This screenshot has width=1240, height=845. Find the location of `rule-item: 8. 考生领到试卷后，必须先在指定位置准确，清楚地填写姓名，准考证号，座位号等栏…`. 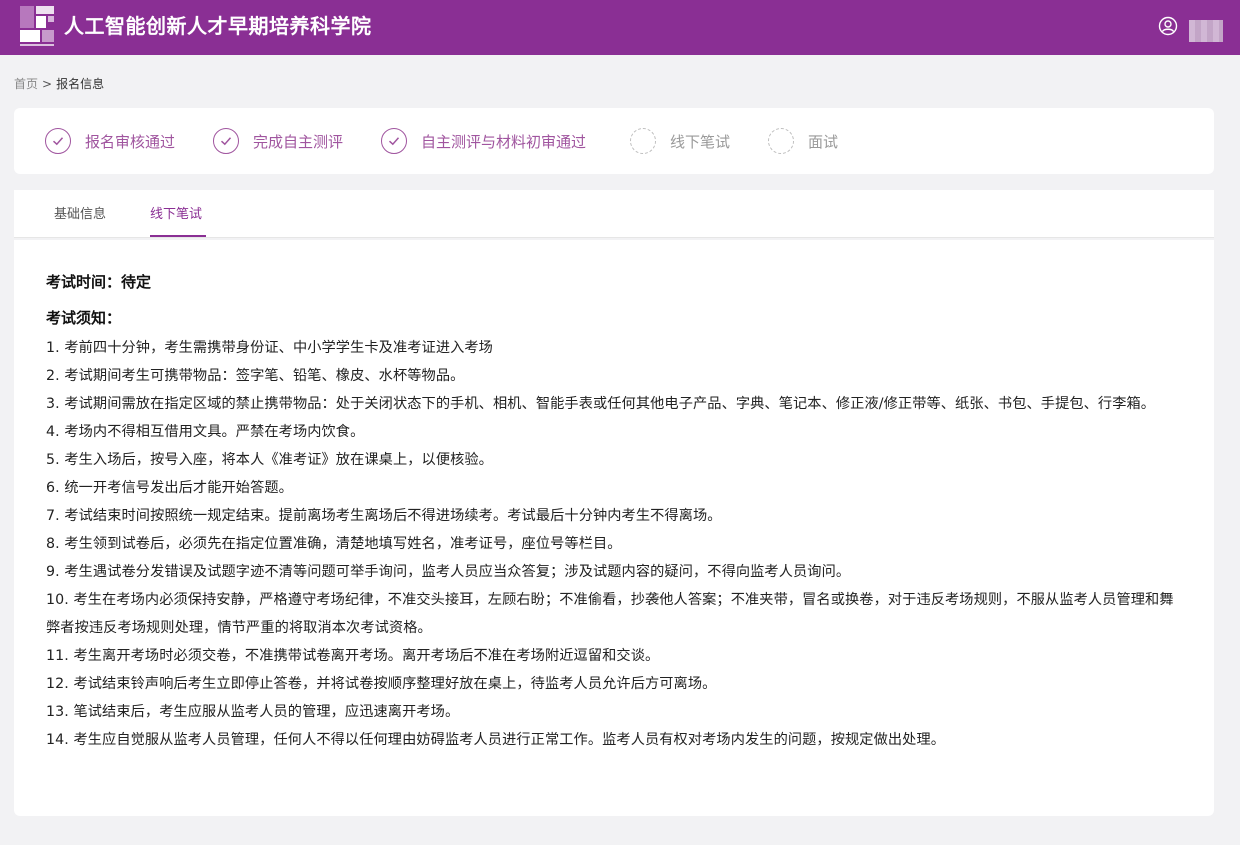

rule-item: 8. 考生领到试卷后，必须先在指定位置准确，清楚地填写姓名，准考证号，座位号等栏… is located at coordinates (334, 544).